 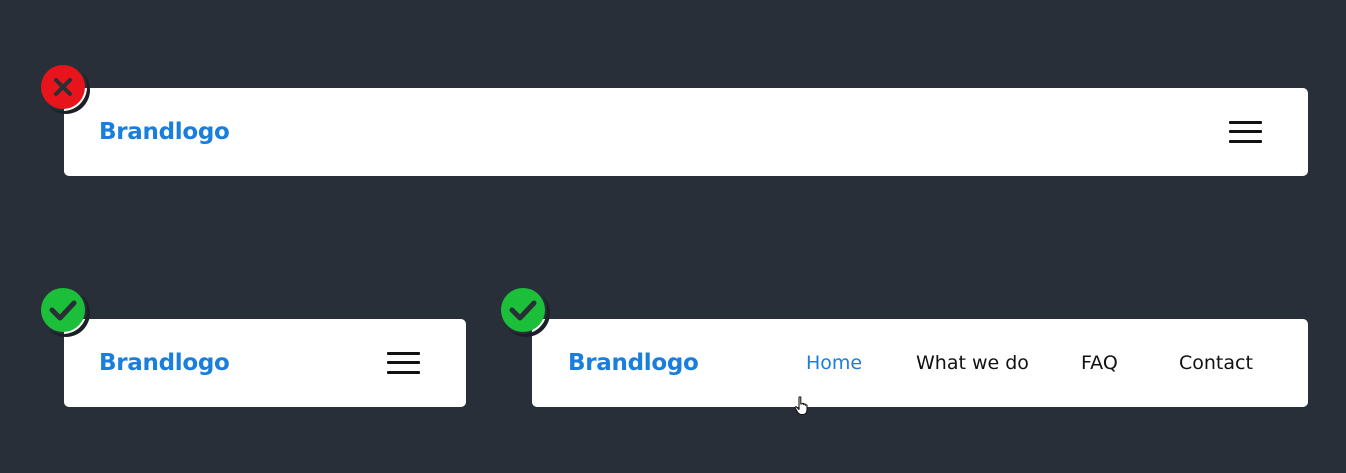 I want to click on navbar-full-links-example: Brandlogo Home What we do FAQ Contact, so click(x=920, y=363).